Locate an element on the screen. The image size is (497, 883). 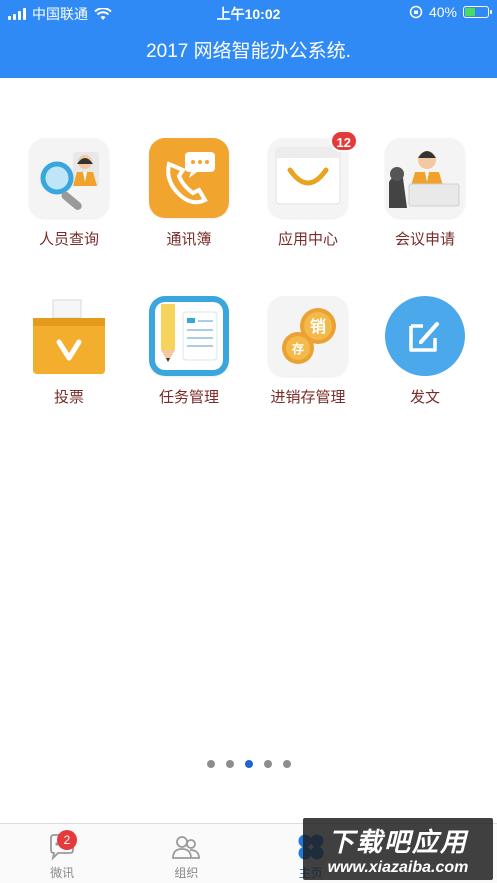
app-label: 通讯簿 is located at coordinates (189, 239).